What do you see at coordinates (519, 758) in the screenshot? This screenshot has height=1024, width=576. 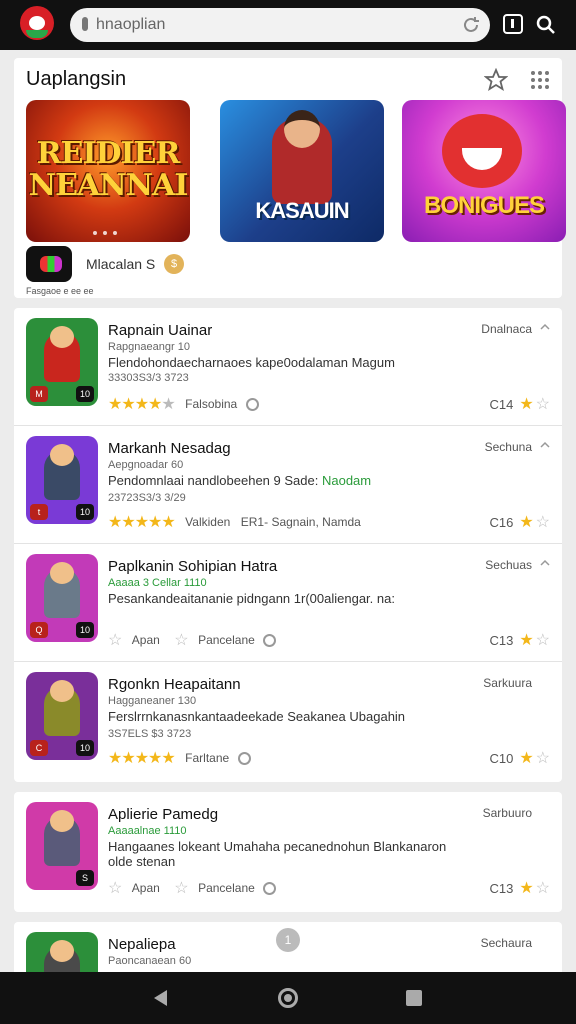 I see `app-size: C10 ★ ☆` at bounding box center [519, 758].